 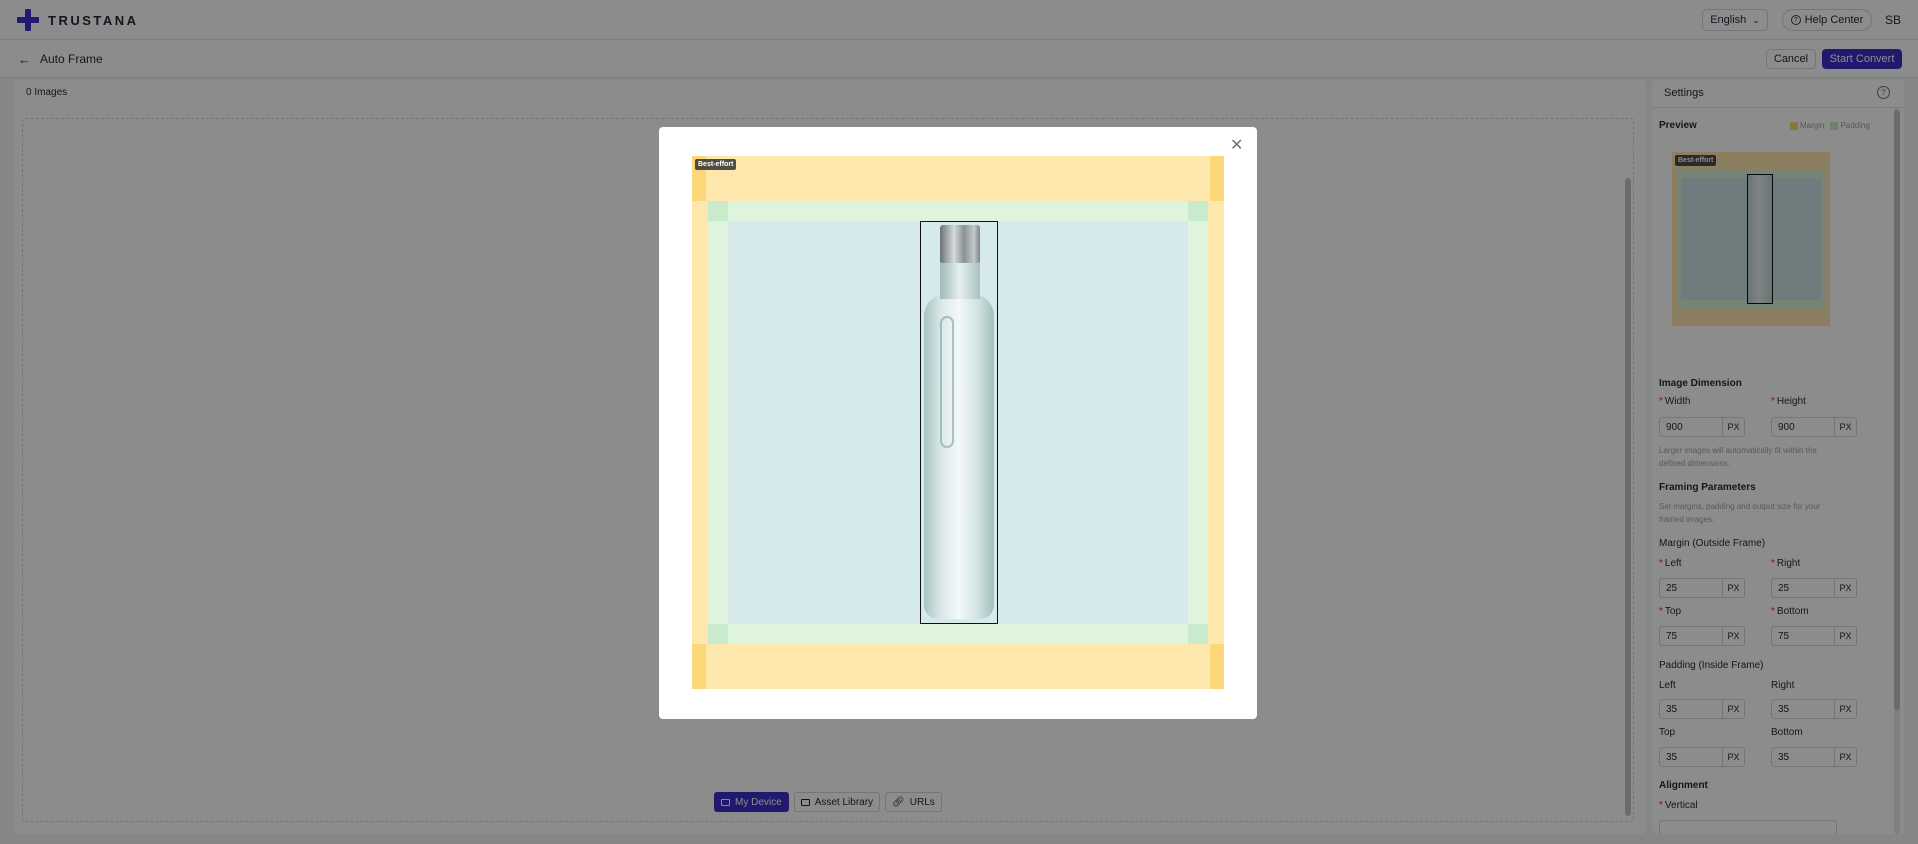 I want to click on bottle-neck, so click(x=960, y=281).